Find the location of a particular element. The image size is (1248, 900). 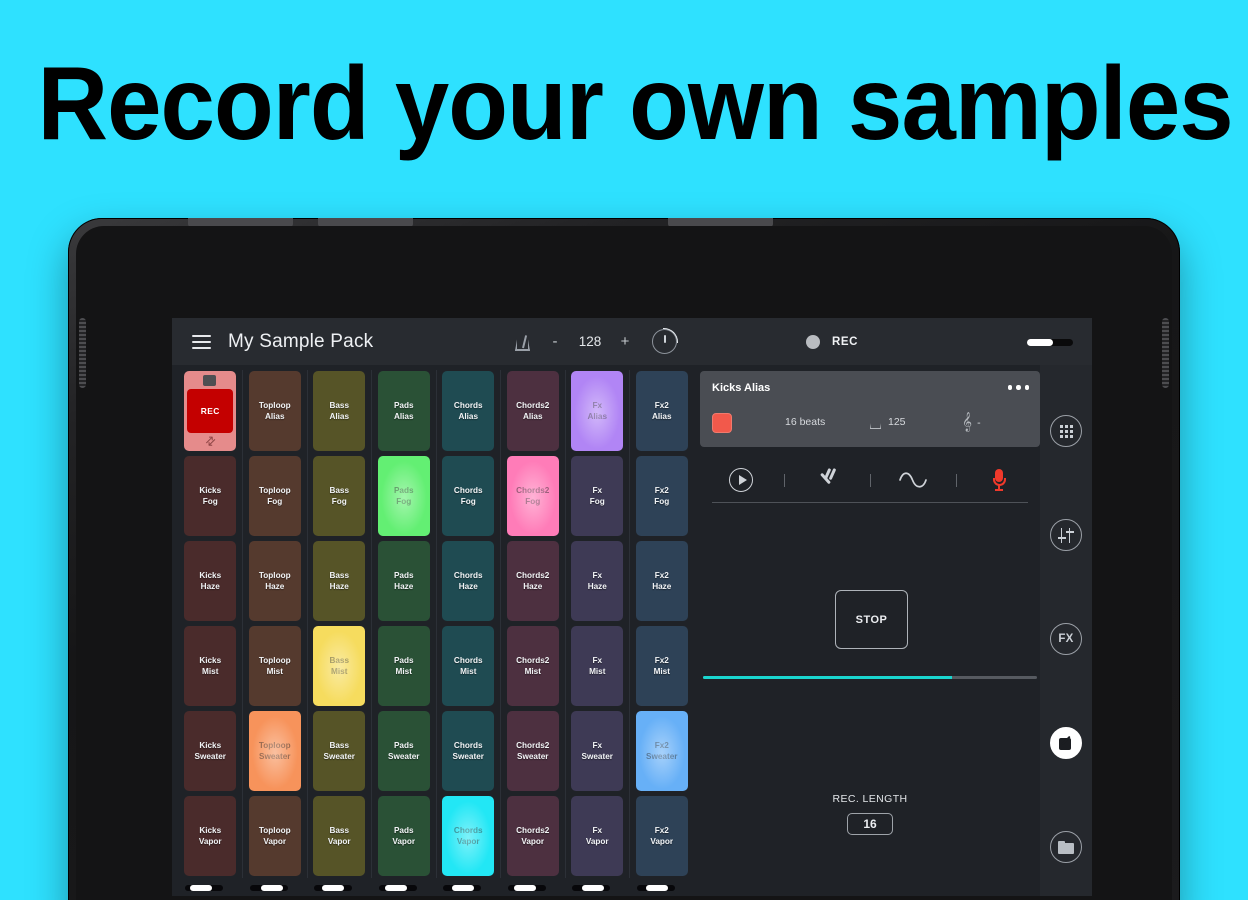

edit-button is located at coordinates (1066, 743).